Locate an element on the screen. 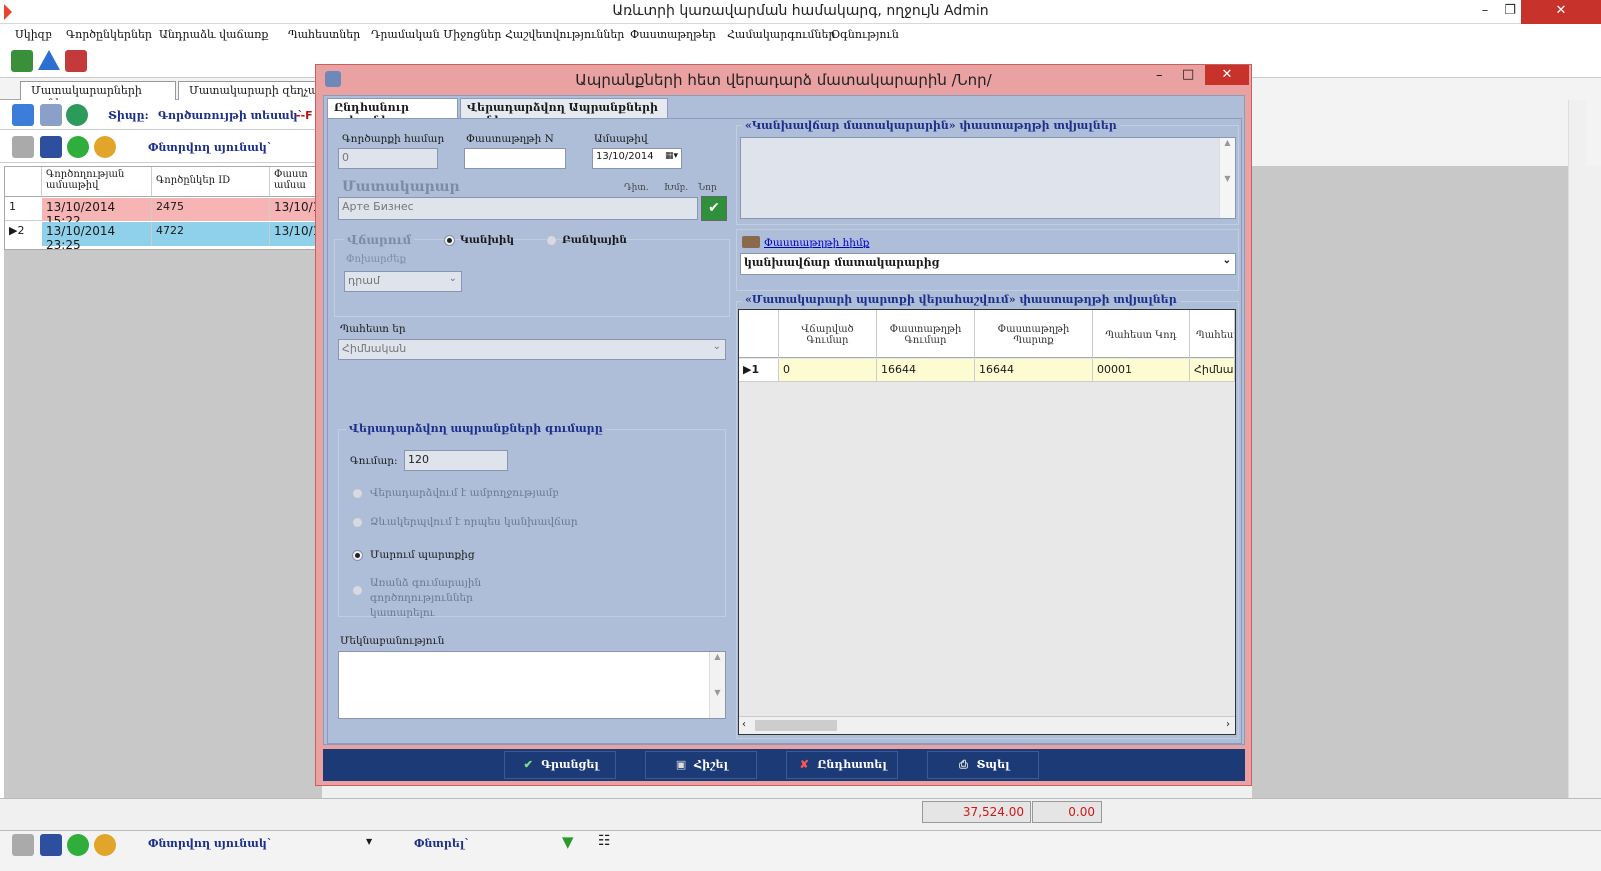 This screenshot has height=871, width=1601. check-icon: ✔ is located at coordinates (528, 764).